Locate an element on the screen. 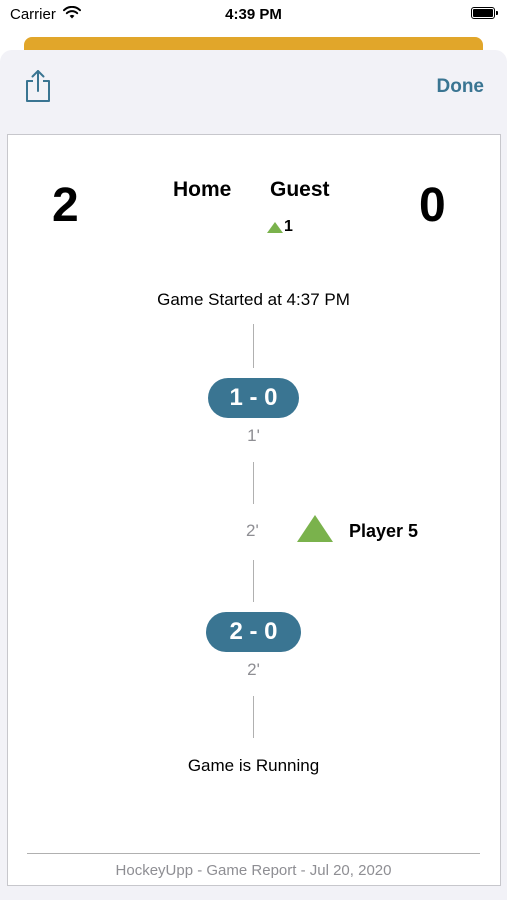  share-button is located at coordinates (38, 86).